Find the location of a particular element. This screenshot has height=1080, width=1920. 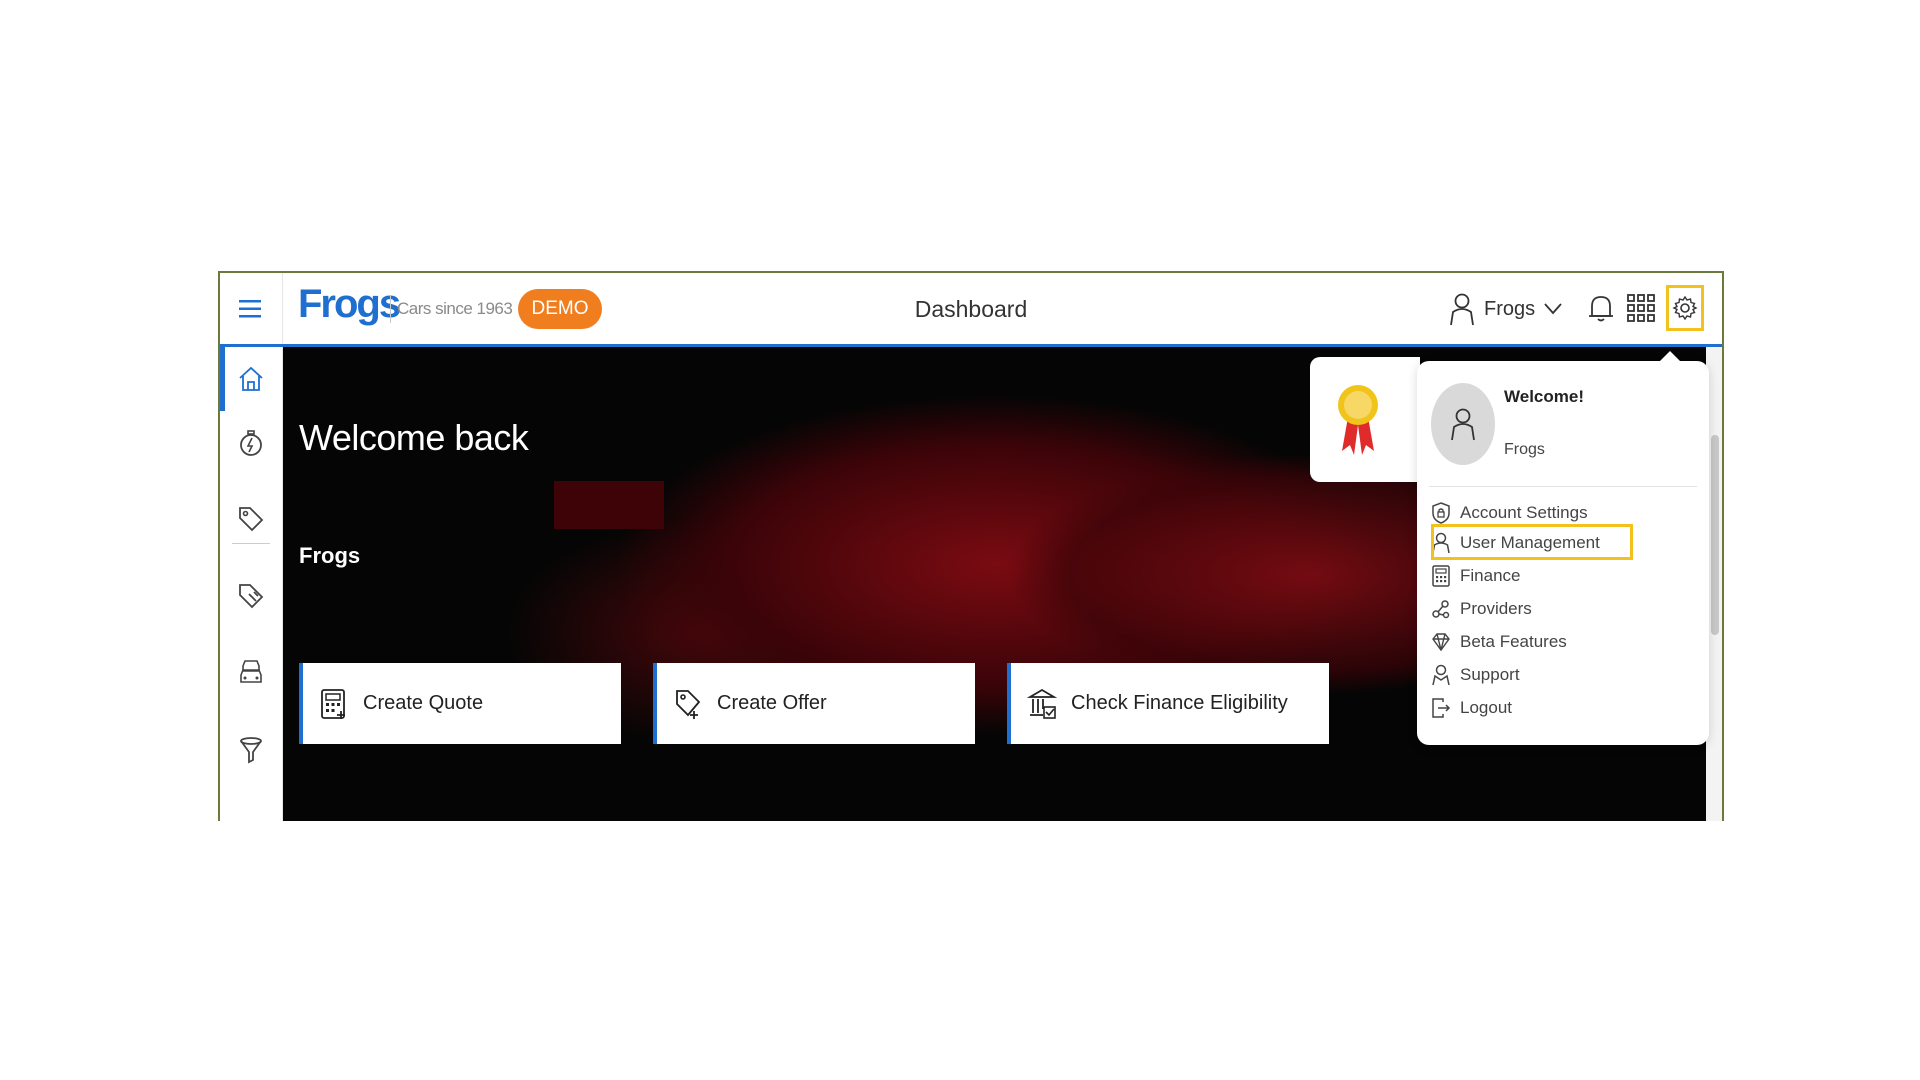

gear-icon is located at coordinates (1685, 308).